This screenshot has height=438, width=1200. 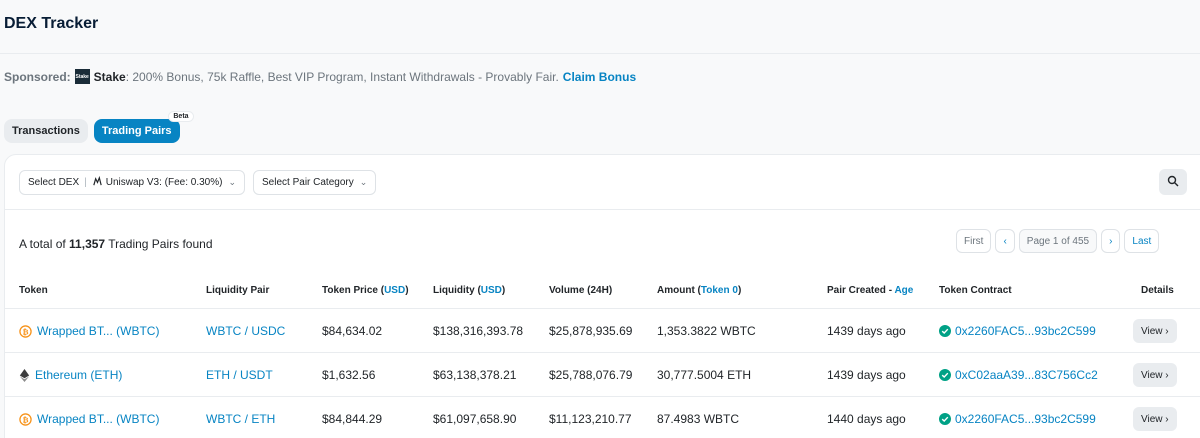 I want to click on token-cell: Ethereum (ETH), so click(x=70, y=375).